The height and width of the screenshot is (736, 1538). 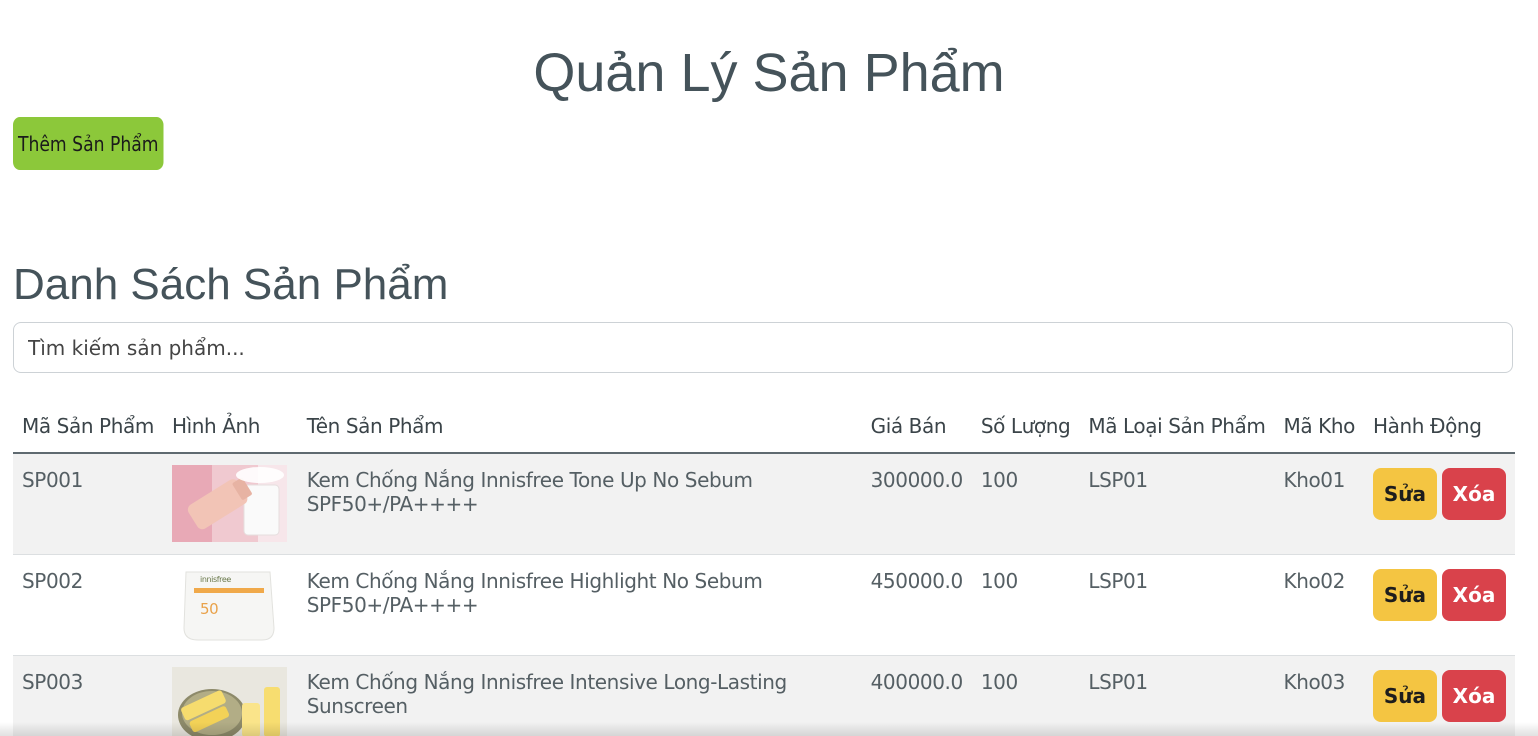 What do you see at coordinates (579, 427) in the screenshot?
I see `column-header-name: Tên Sản Phẩm` at bounding box center [579, 427].